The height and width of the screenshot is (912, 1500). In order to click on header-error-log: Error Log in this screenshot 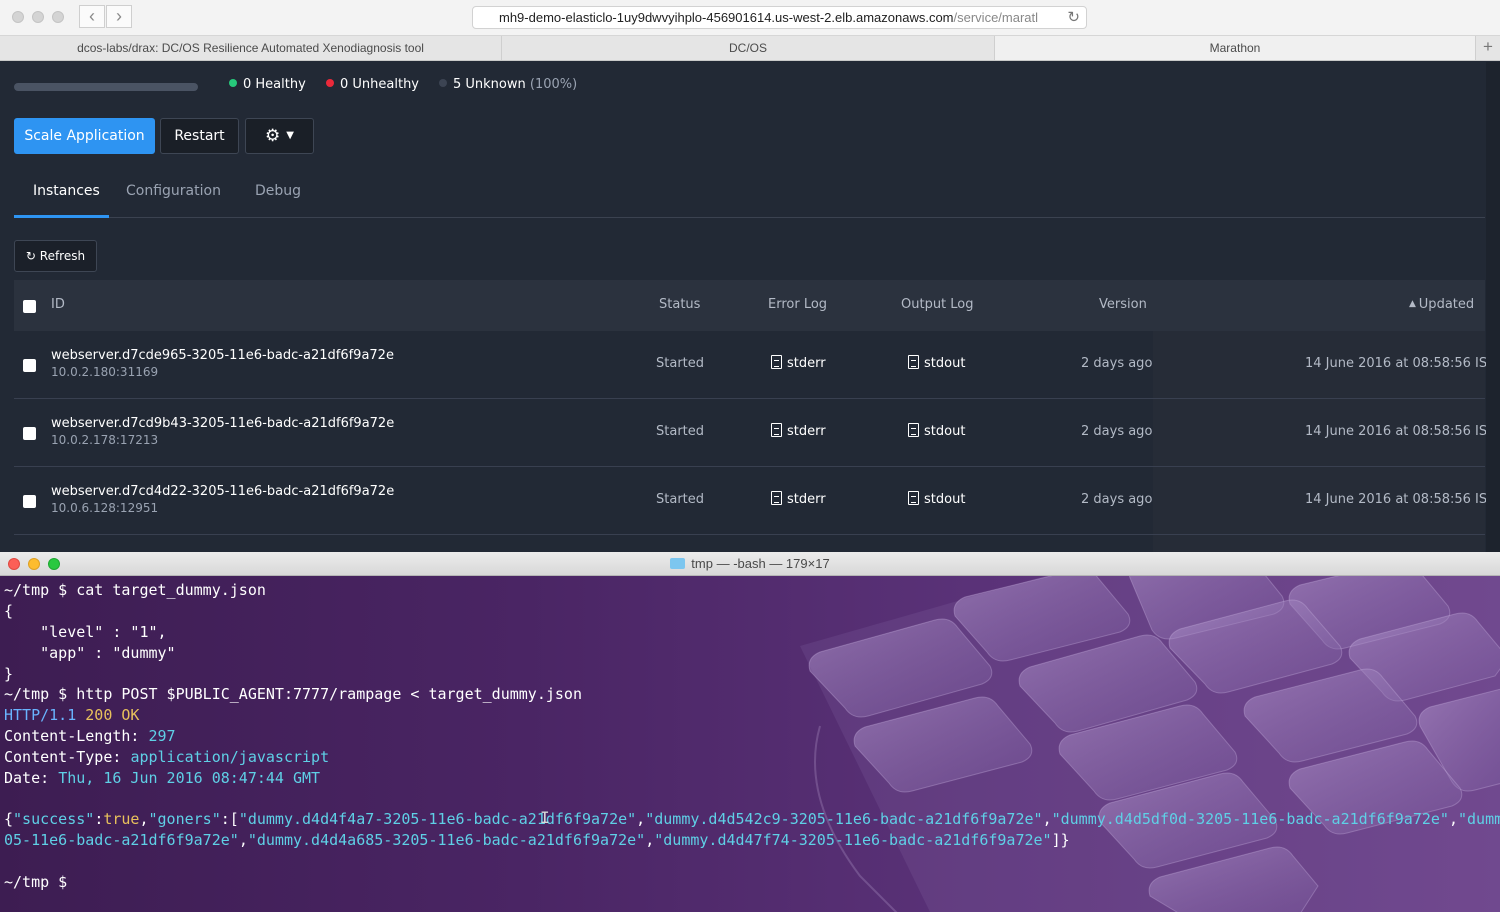, I will do `click(797, 304)`.